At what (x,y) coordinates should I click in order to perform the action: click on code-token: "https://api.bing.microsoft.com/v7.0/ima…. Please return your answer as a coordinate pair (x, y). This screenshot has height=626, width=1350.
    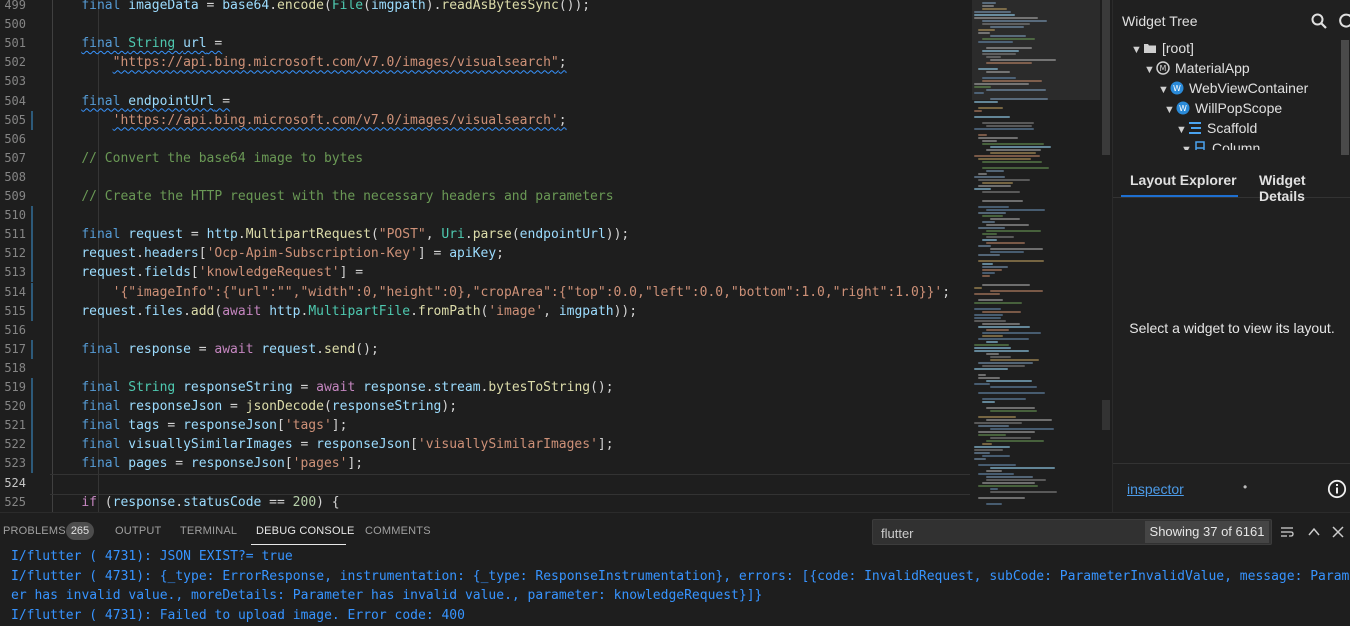
    Looking at the image, I should click on (335, 63).